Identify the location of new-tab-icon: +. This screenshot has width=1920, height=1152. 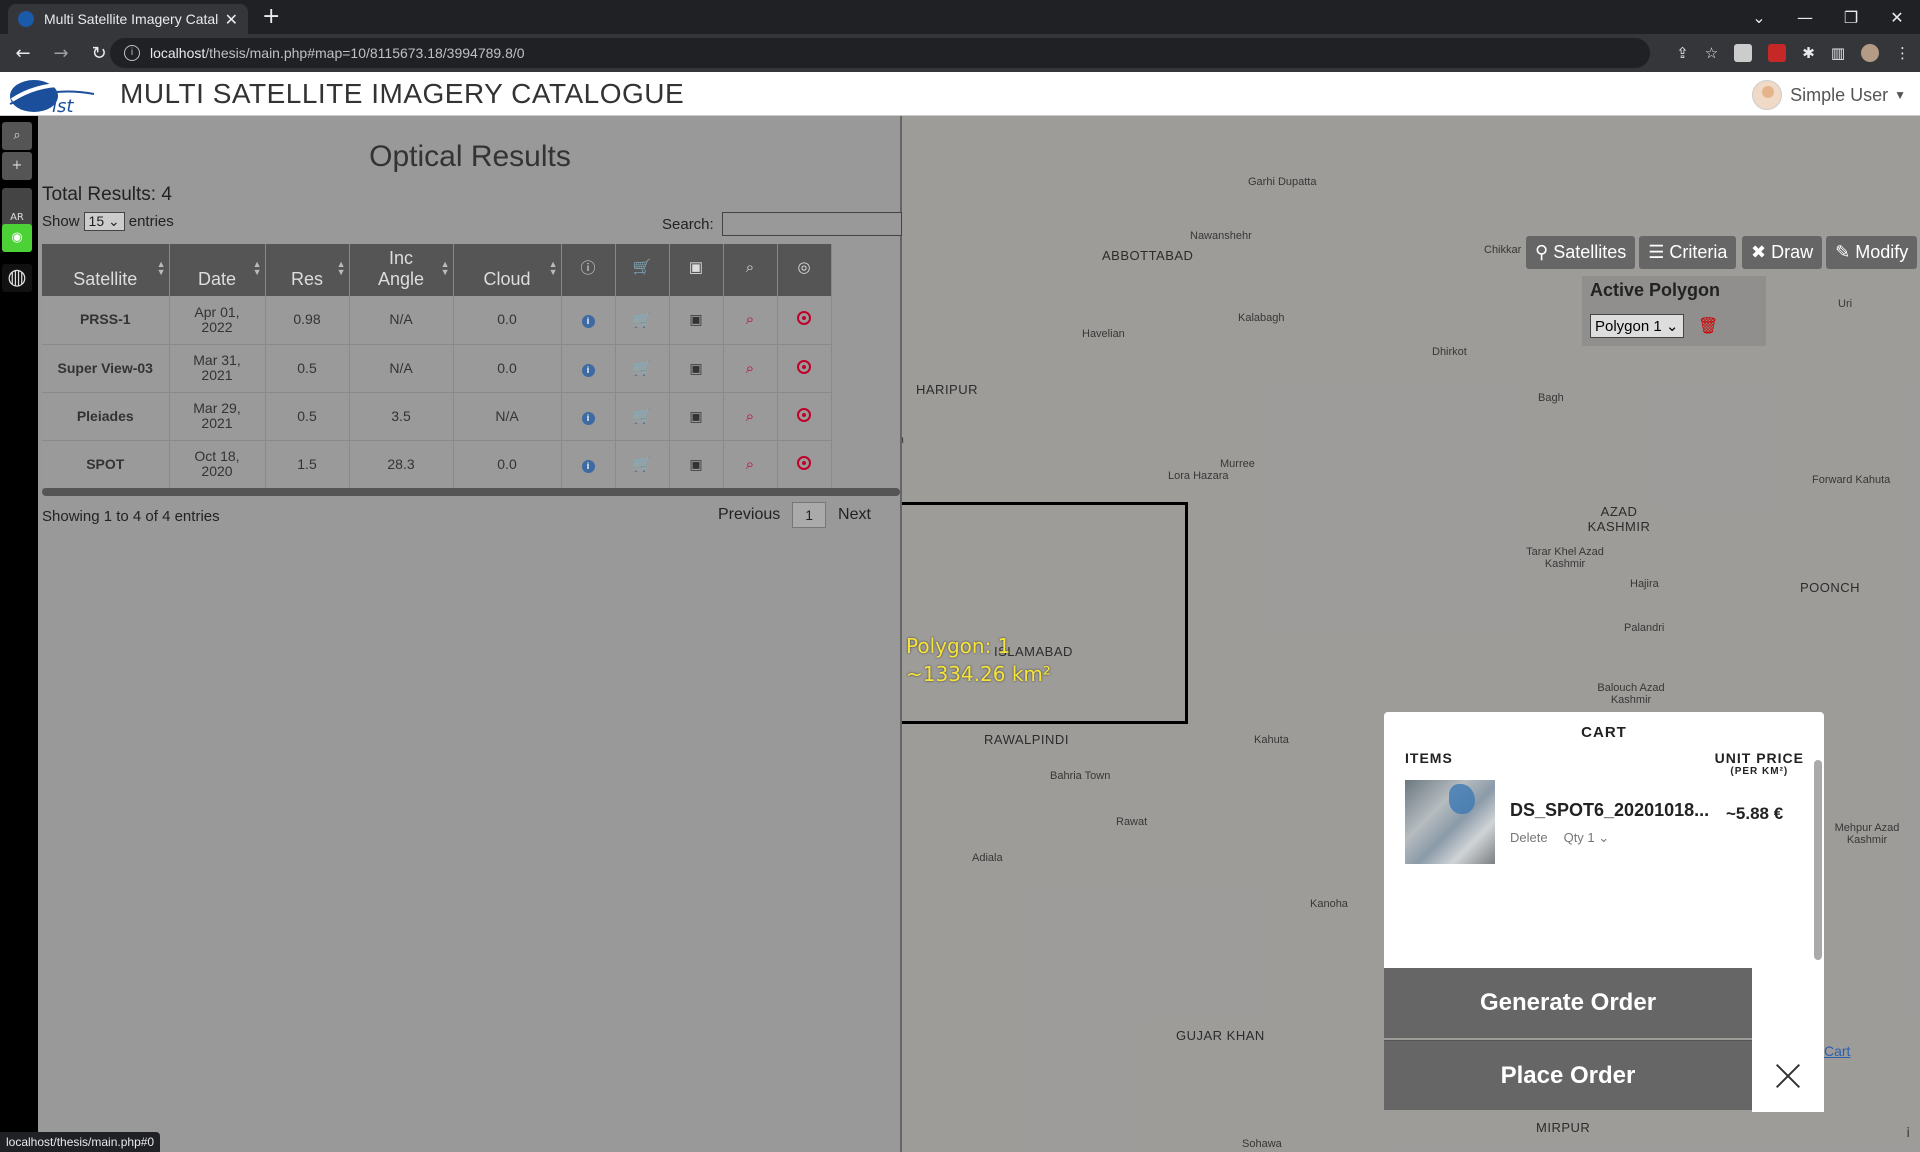
(271, 16).